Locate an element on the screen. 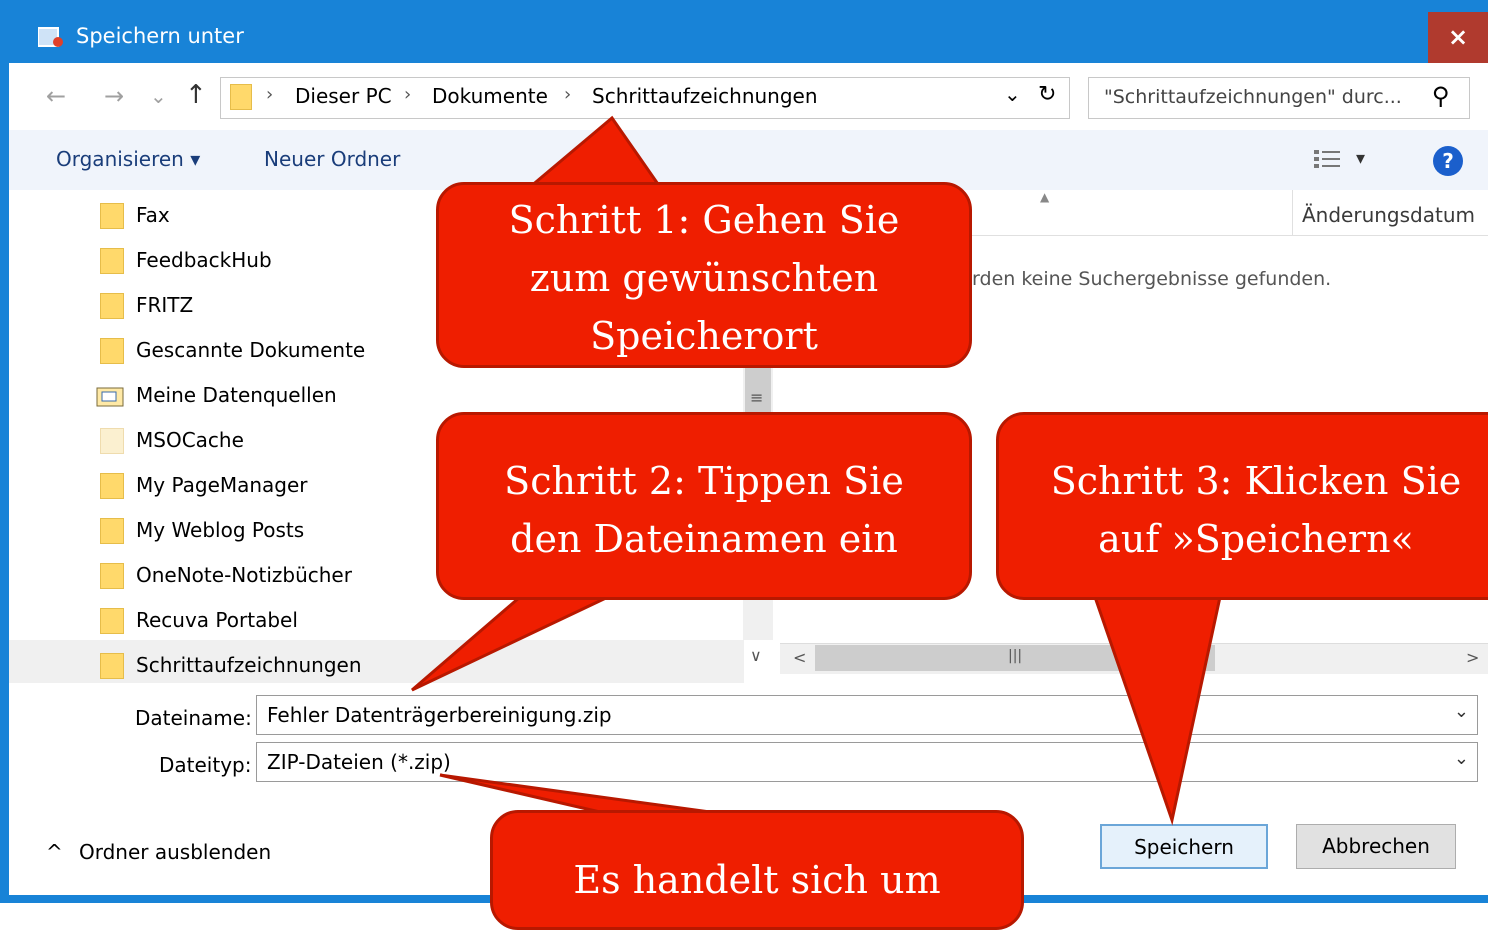 The width and height of the screenshot is (1488, 930). callout-note: Es handelt sich um is located at coordinates (757, 870).